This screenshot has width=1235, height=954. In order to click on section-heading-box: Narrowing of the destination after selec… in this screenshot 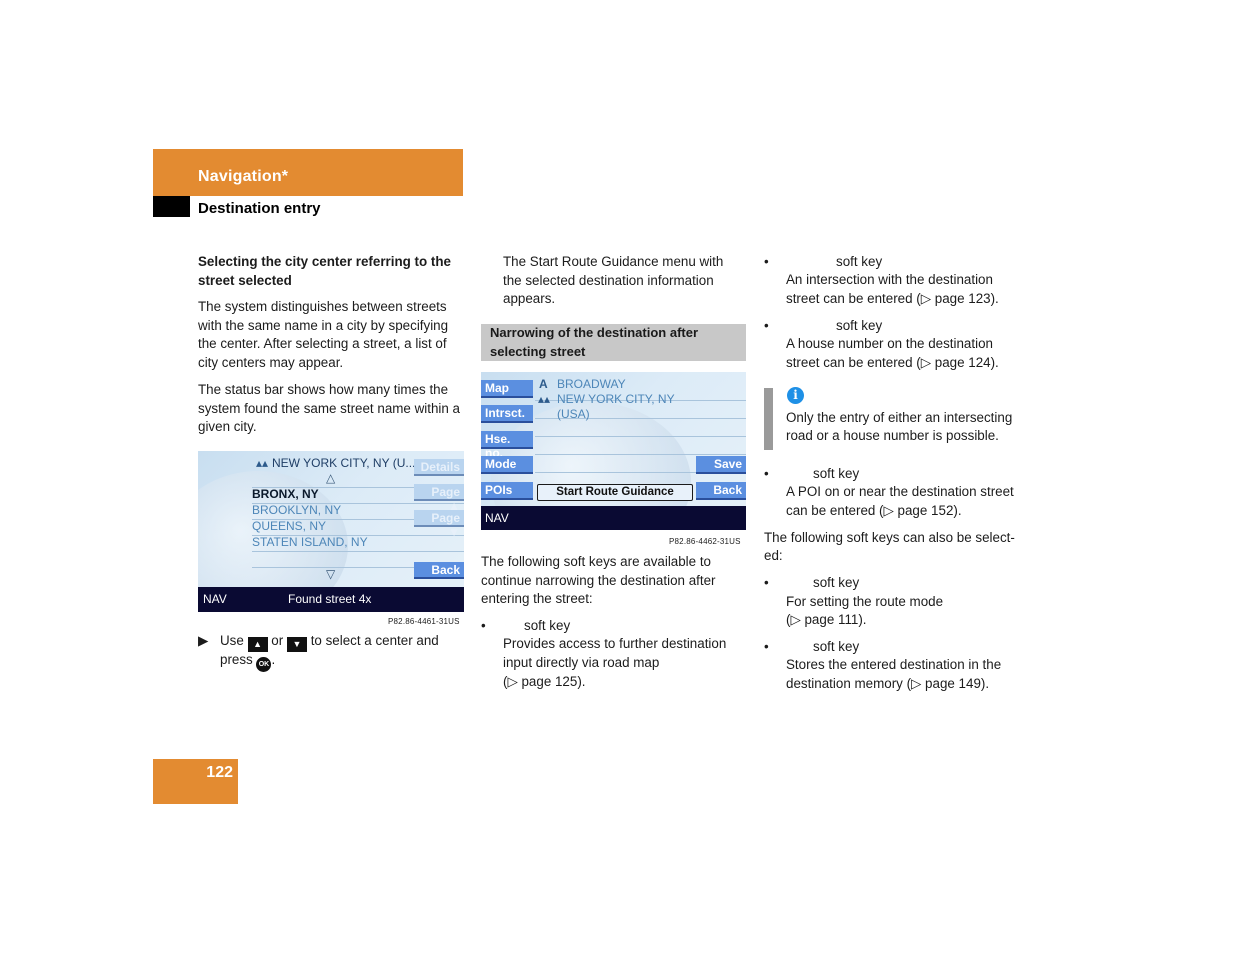, I will do `click(613, 342)`.